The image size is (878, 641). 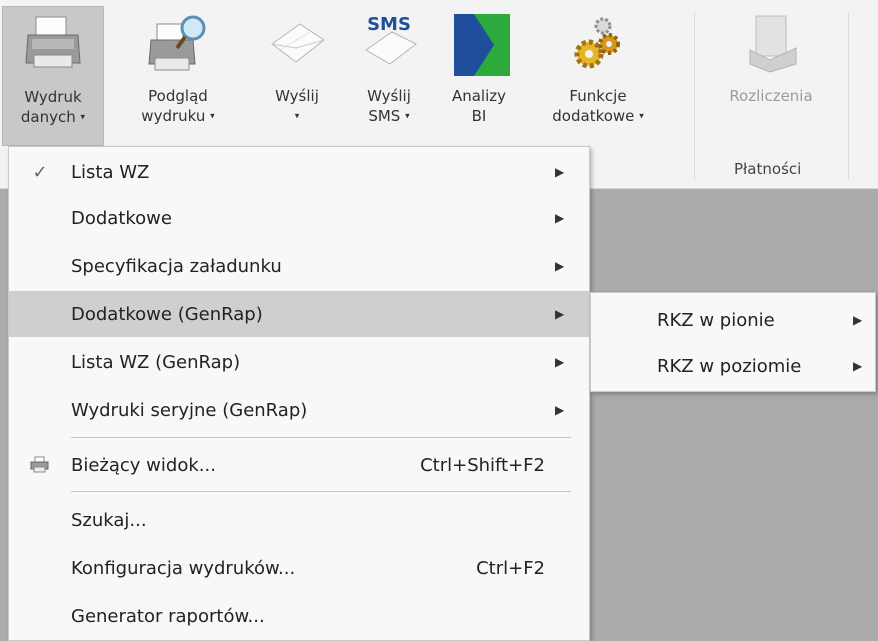 What do you see at coordinates (53, 44) in the screenshot?
I see `printer-icon` at bounding box center [53, 44].